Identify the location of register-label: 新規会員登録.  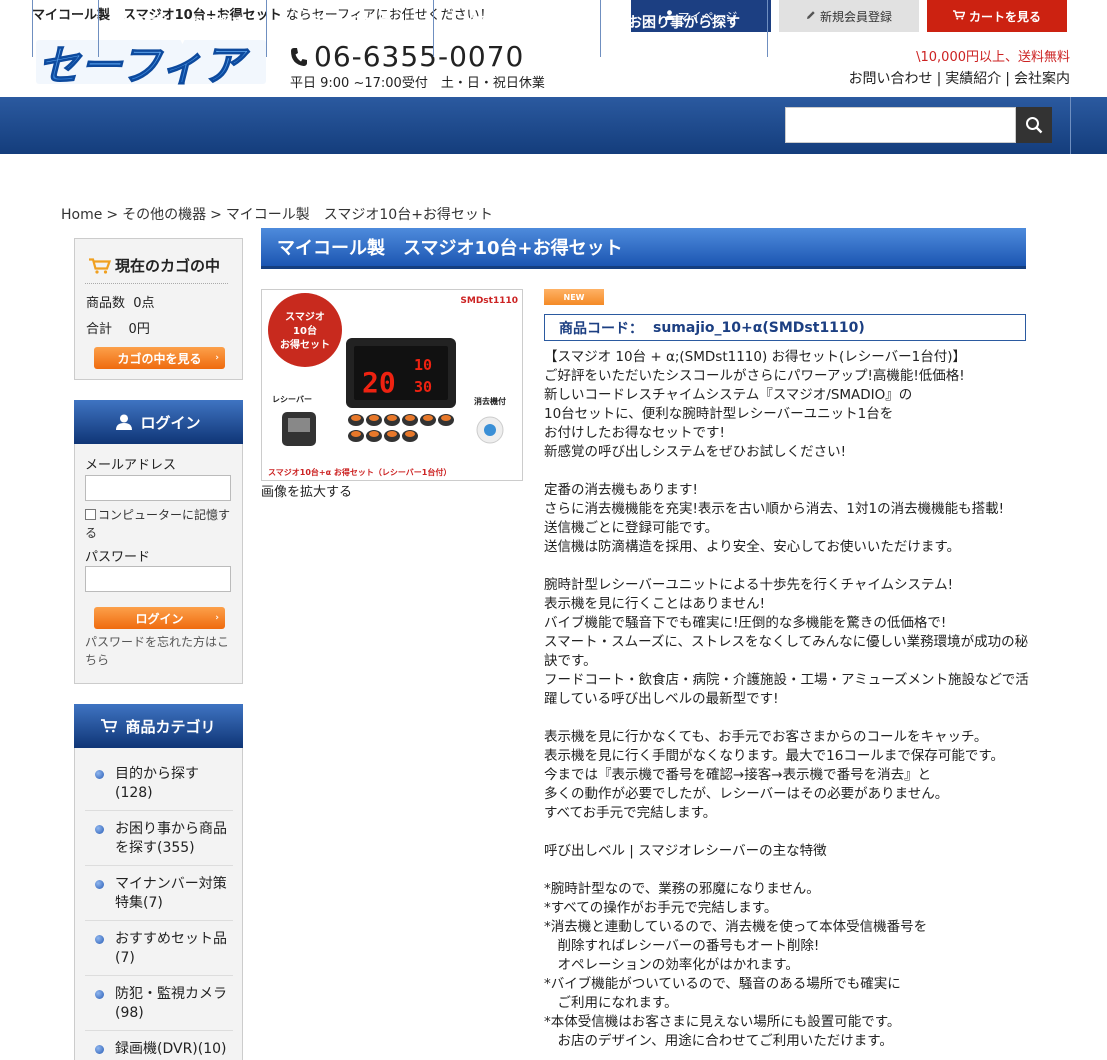
(855, 16).